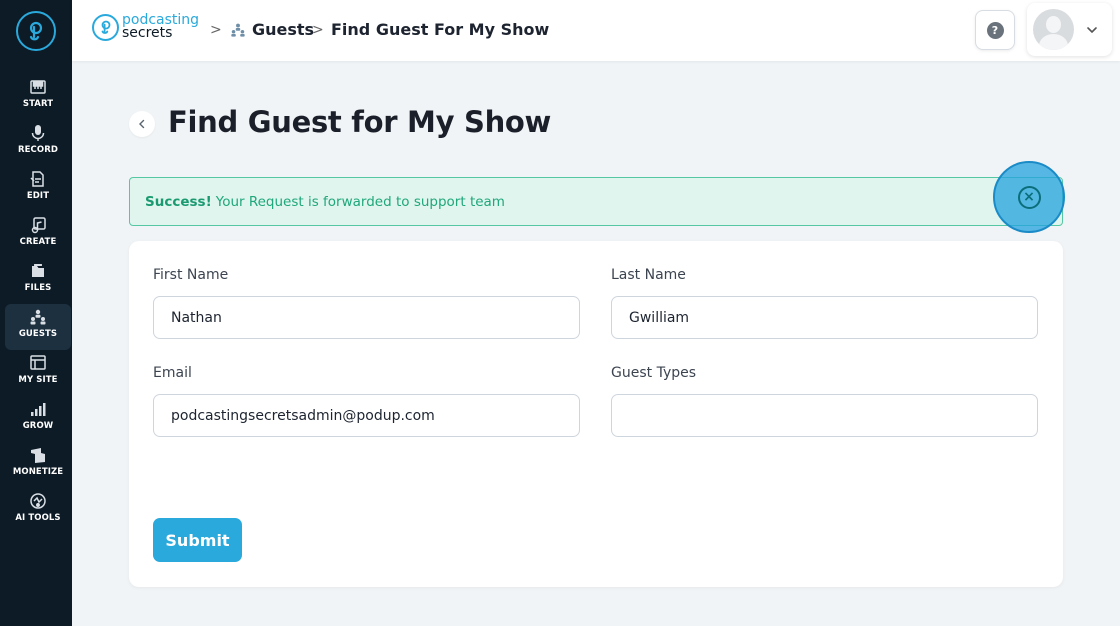 Image resolution: width=1120 pixels, height=626 pixels. I want to click on sidebar-item-grow: GROW, so click(38, 419).